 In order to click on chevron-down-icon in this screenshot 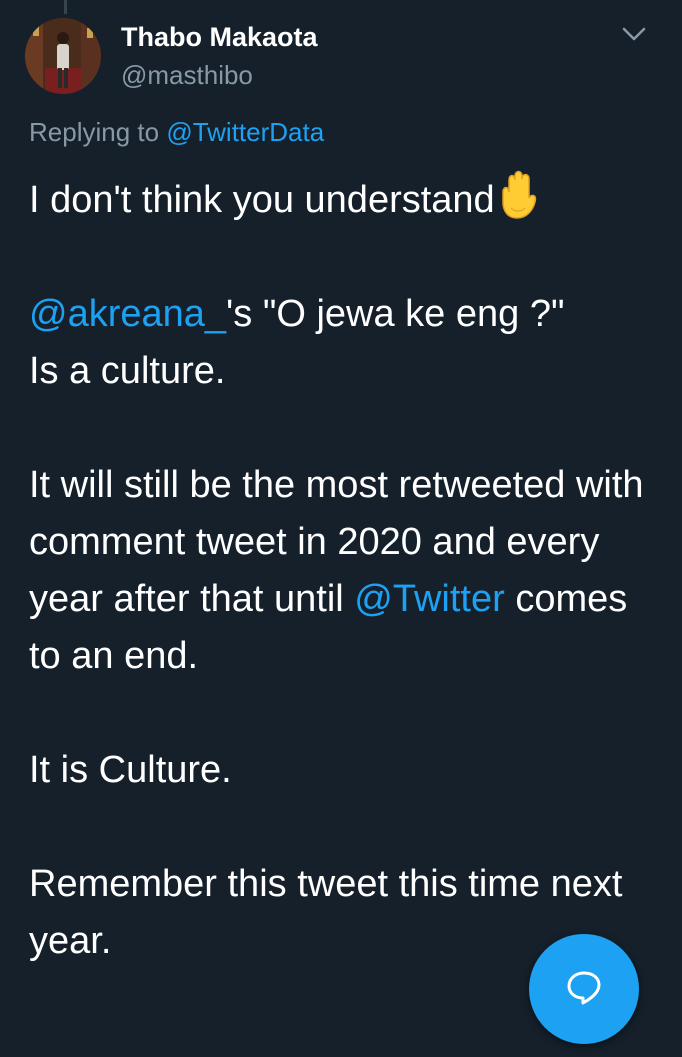, I will do `click(634, 34)`.